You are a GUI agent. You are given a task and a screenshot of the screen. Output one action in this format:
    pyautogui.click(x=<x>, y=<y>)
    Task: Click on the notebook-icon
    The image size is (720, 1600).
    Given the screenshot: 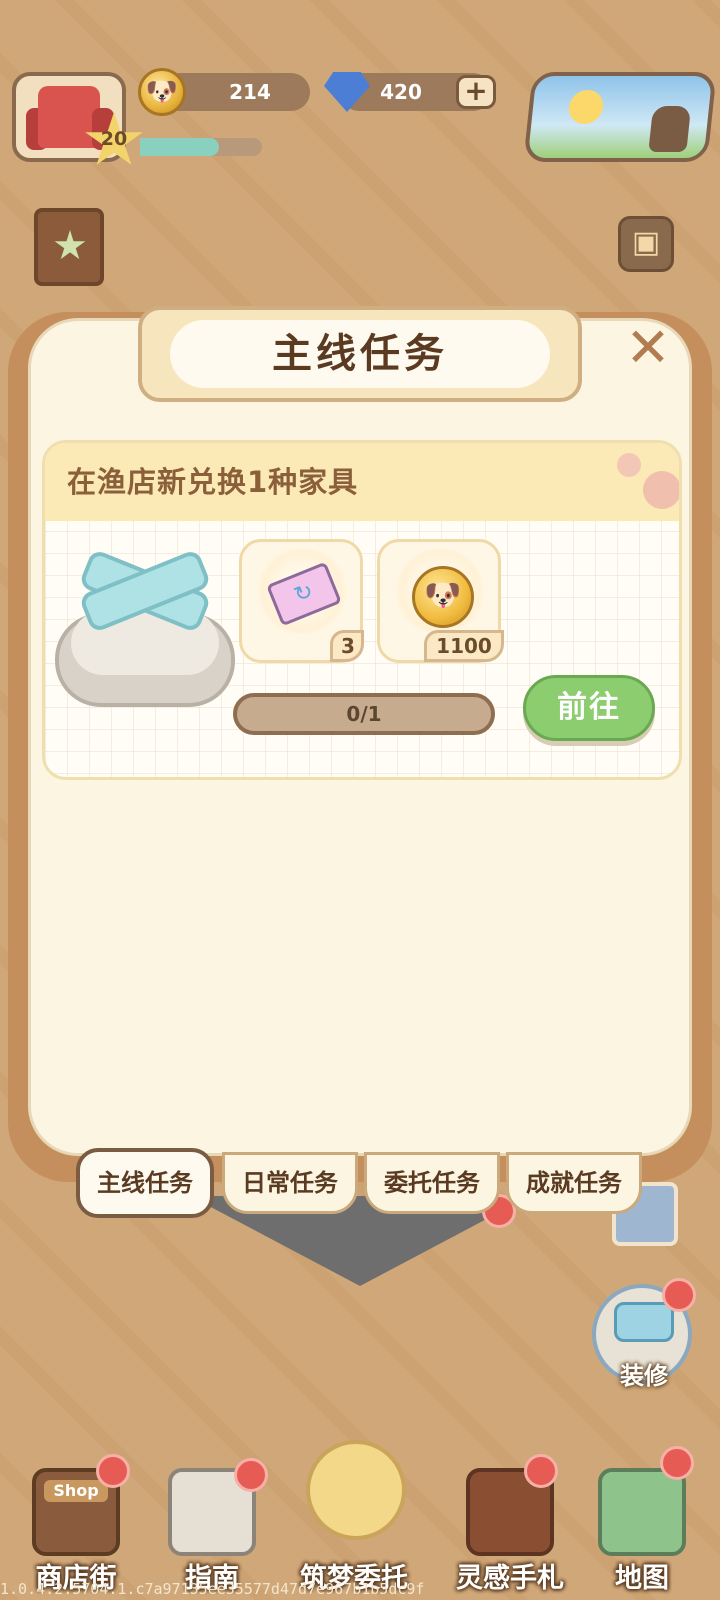 What is the action you would take?
    pyautogui.click(x=356, y=1490)
    